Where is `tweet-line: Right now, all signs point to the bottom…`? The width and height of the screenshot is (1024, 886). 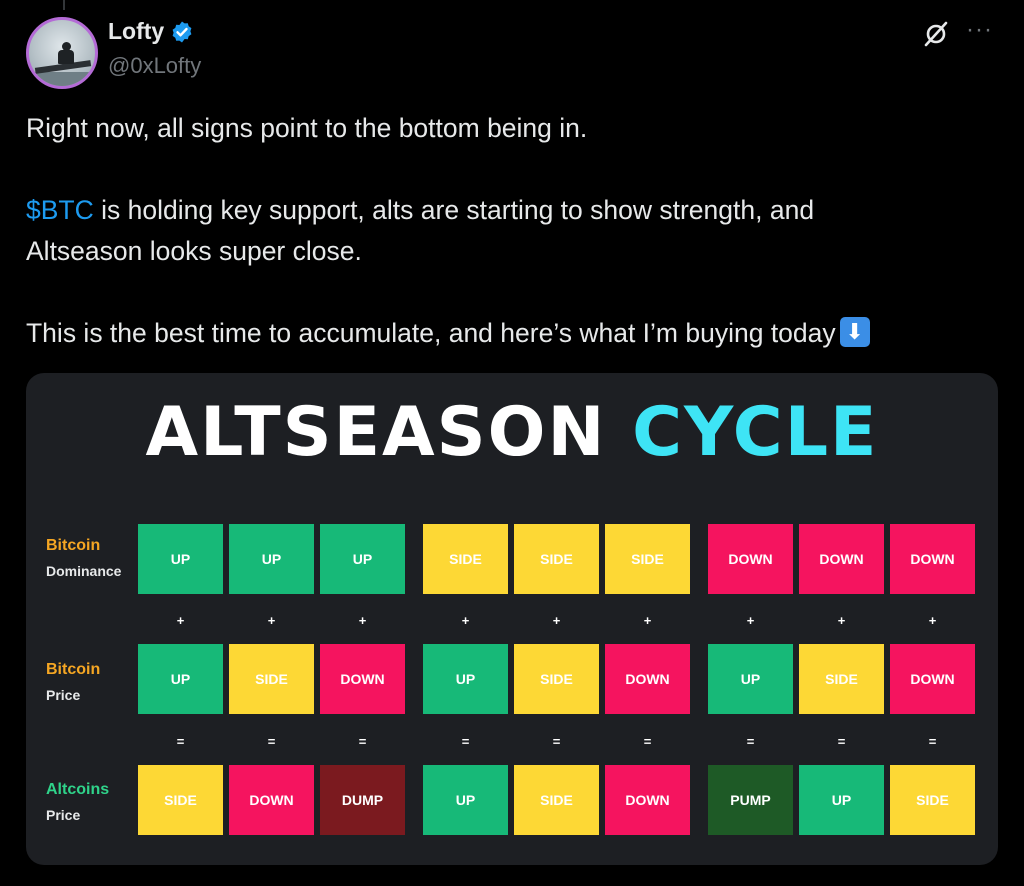 tweet-line: Right now, all signs point to the bottom… is located at coordinates (307, 128).